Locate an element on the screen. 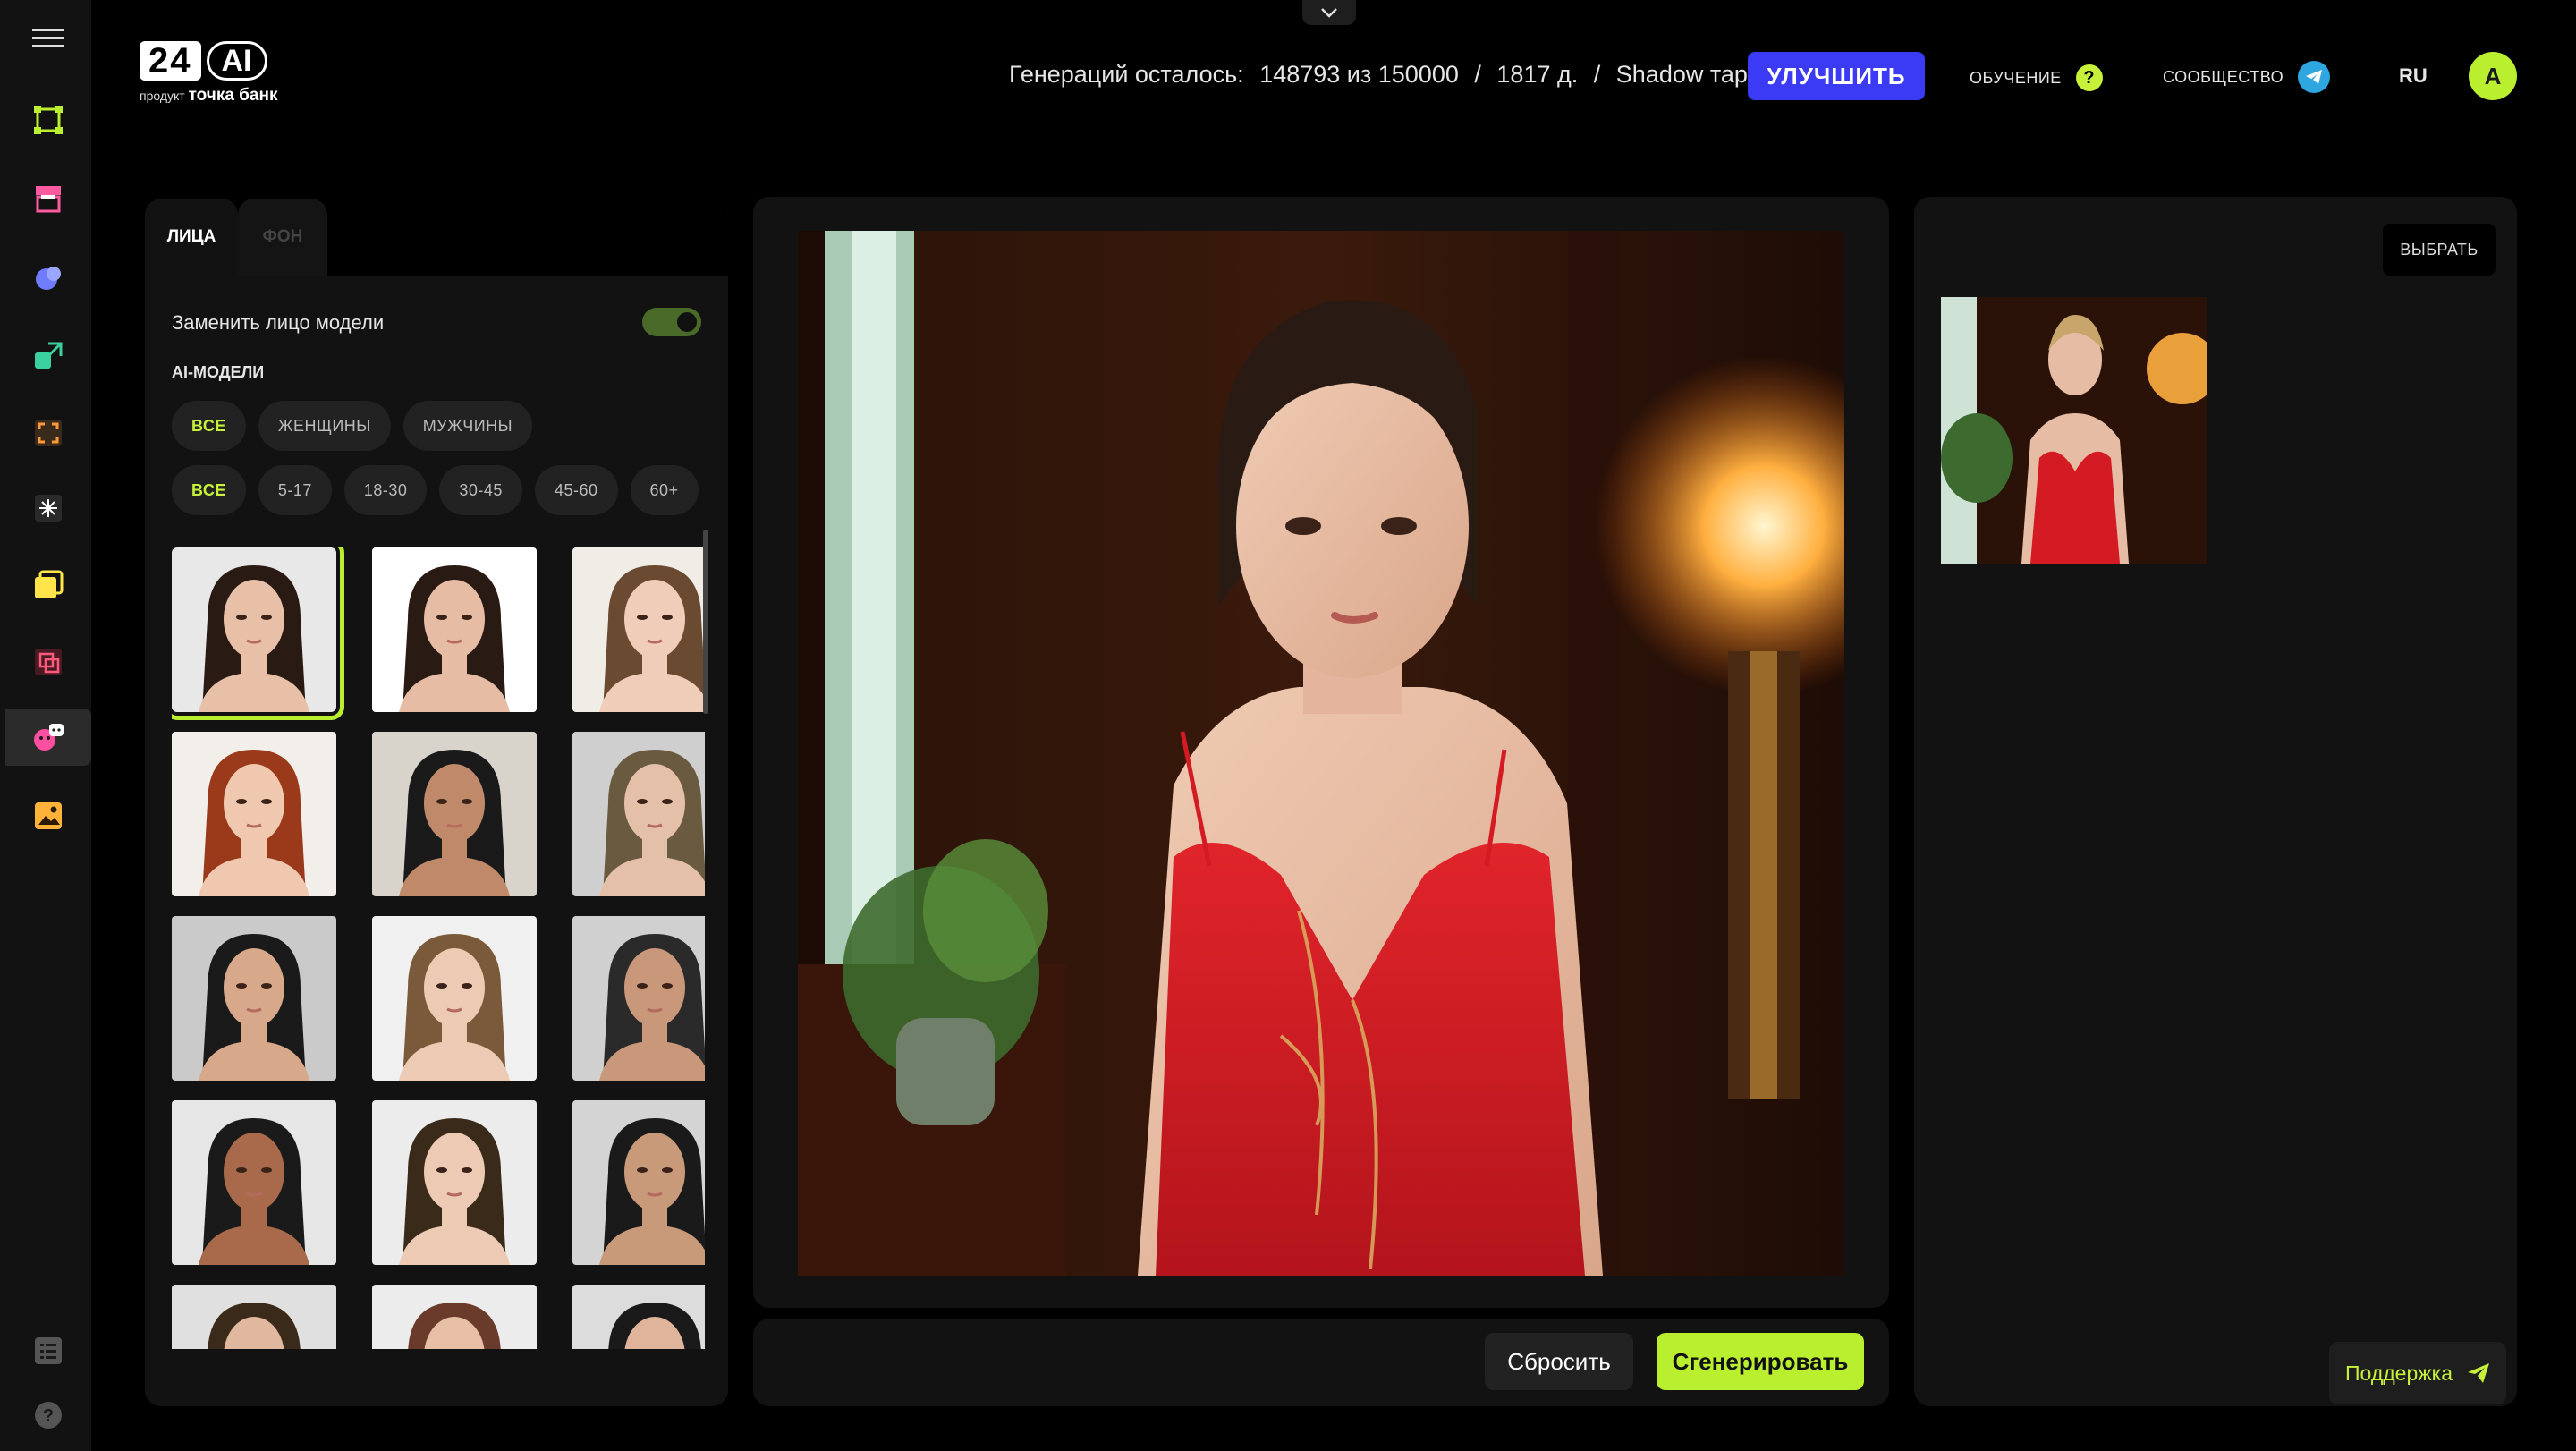 This screenshot has height=1451, width=2576. filter-age-5-17: 5-17 is located at coordinates (295, 490).